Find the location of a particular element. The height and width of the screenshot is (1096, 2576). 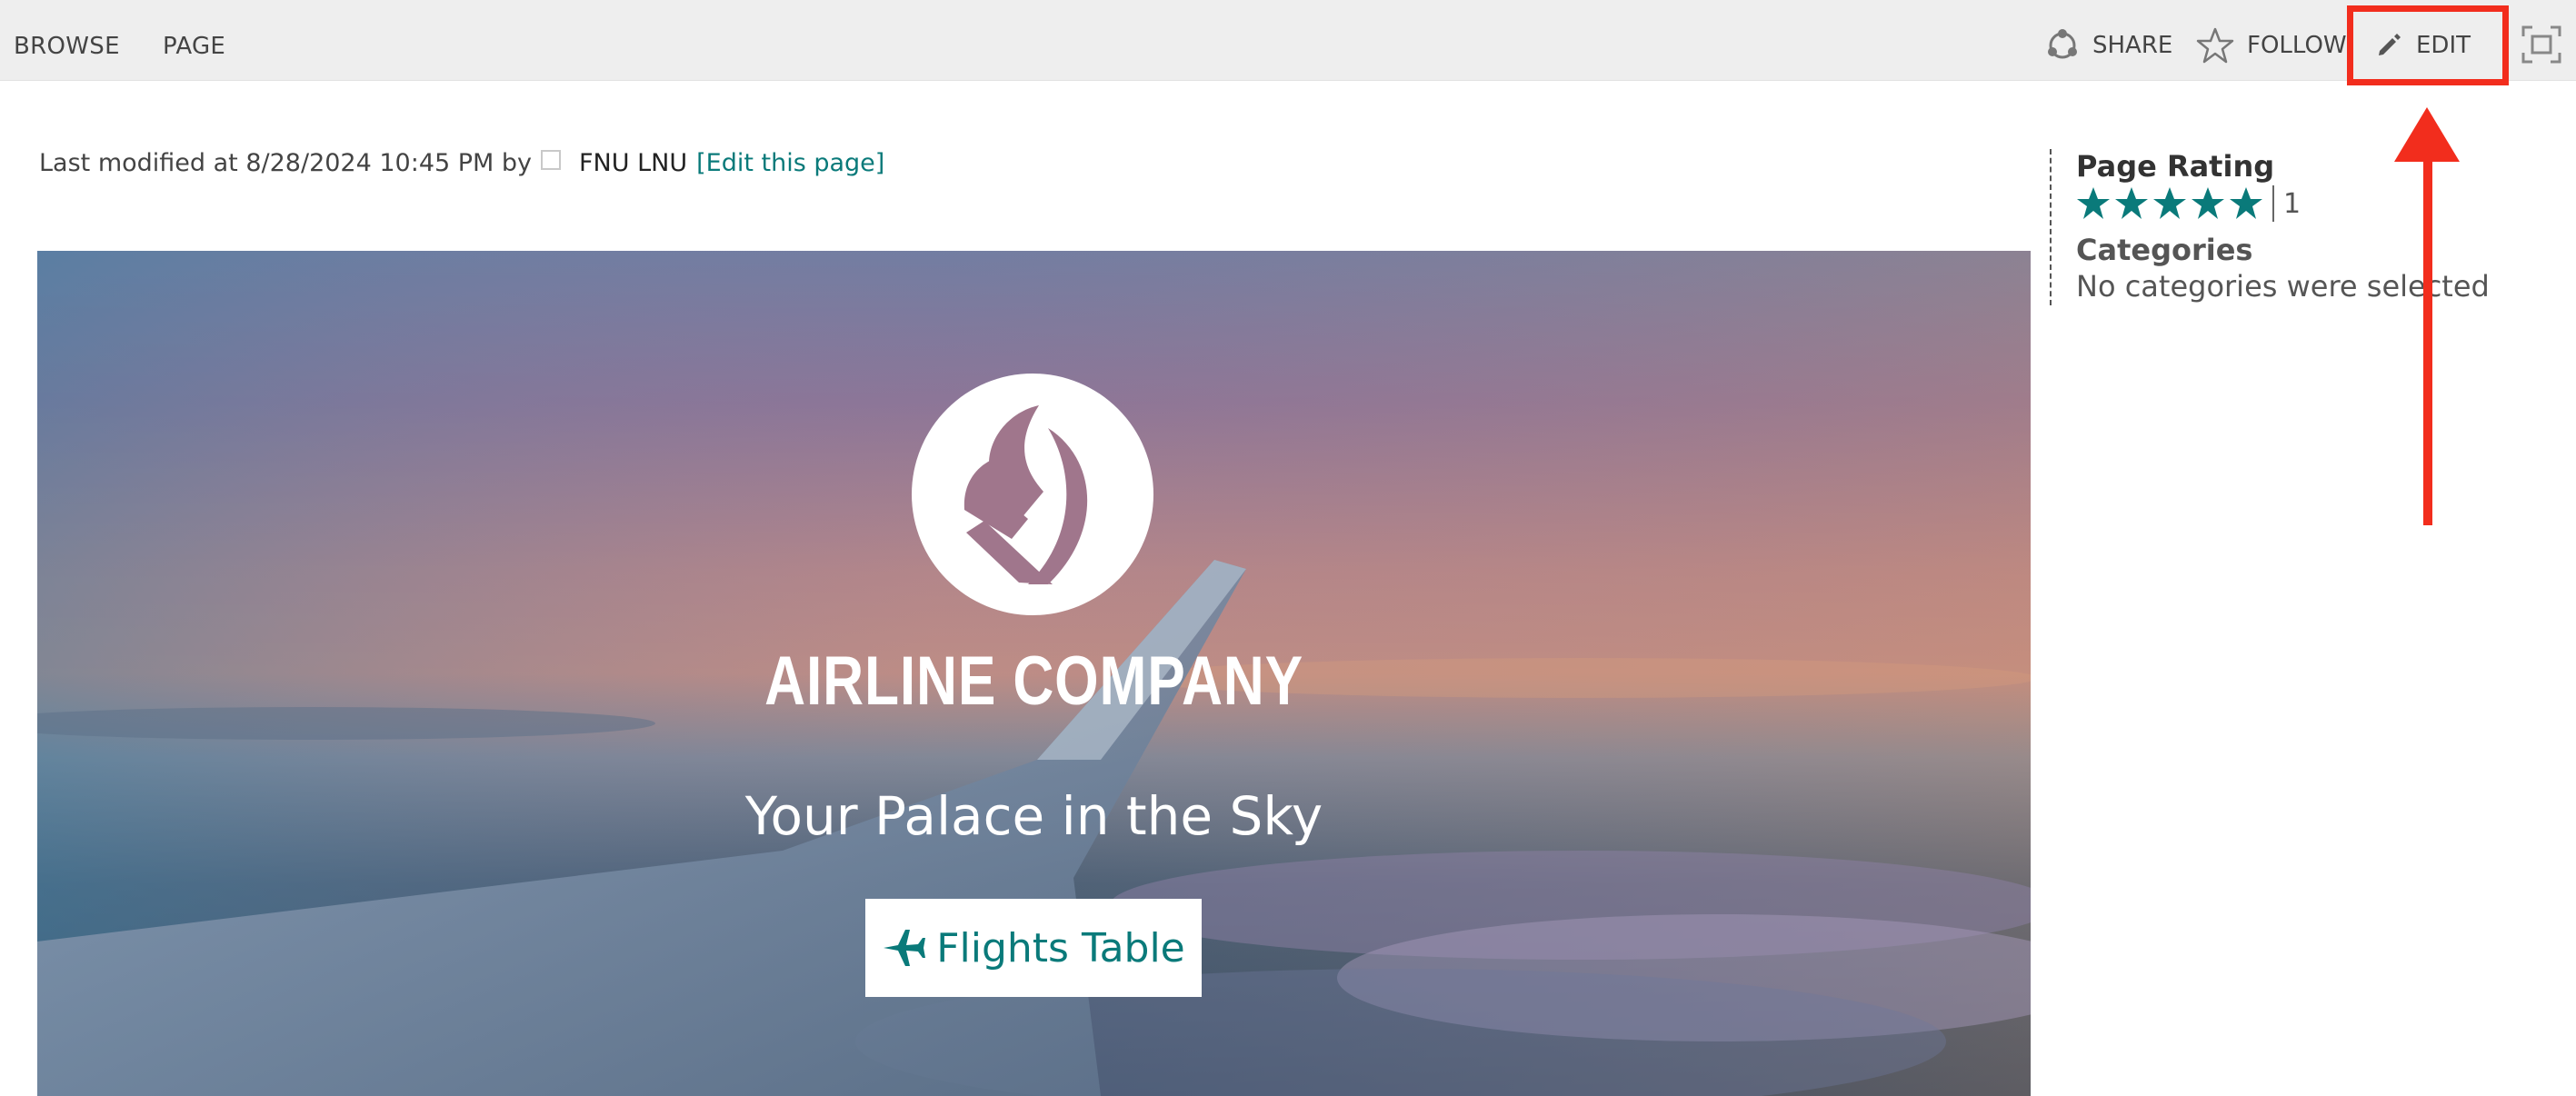

share-label: SHARE is located at coordinates (2132, 45).